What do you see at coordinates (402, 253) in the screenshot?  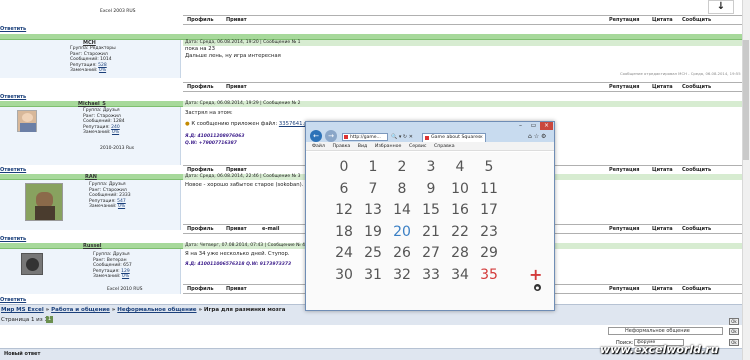 I see `level-number: 26` at bounding box center [402, 253].